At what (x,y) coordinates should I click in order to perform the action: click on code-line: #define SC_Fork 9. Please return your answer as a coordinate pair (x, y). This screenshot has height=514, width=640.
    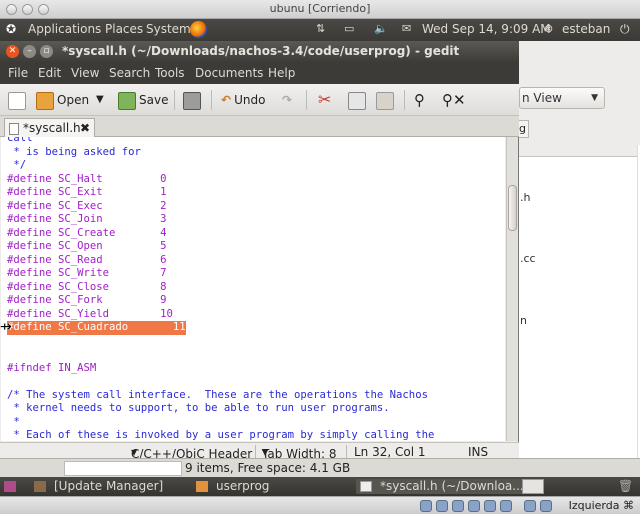
    Looking at the image, I should click on (86, 301).